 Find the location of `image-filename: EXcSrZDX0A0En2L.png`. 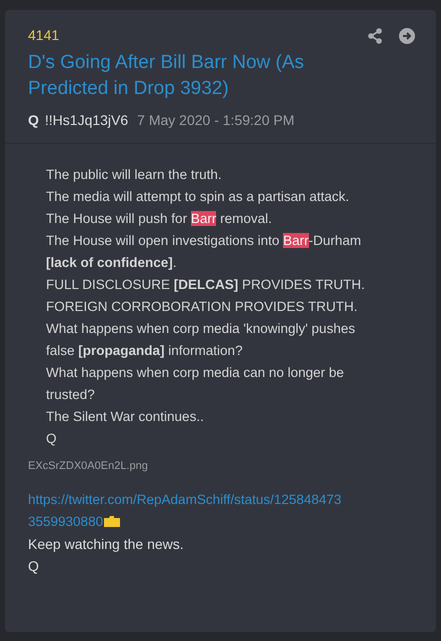

image-filename: EXcSrZDX0A0En2L.png is located at coordinates (88, 466).